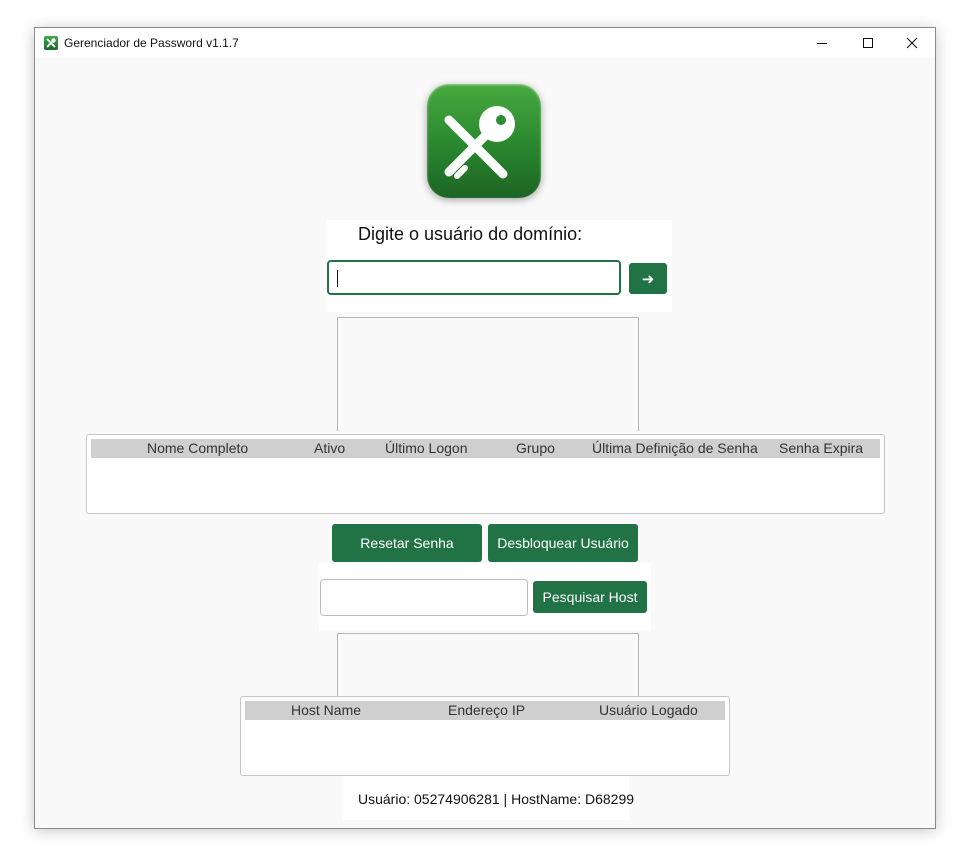  Describe the element at coordinates (675, 448) in the screenshot. I see `column-header: Última Definição de Senha` at that location.